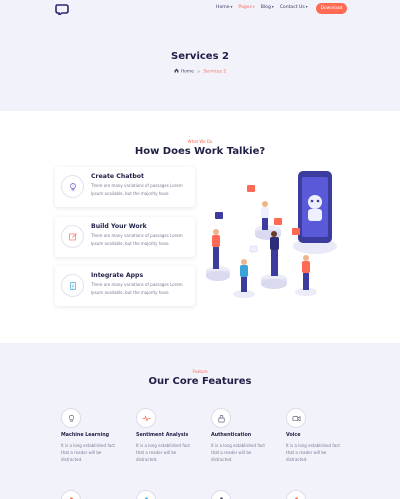 The image size is (400, 499). Describe the element at coordinates (117, 275) in the screenshot. I see `service-title: Integrate Apps` at that location.